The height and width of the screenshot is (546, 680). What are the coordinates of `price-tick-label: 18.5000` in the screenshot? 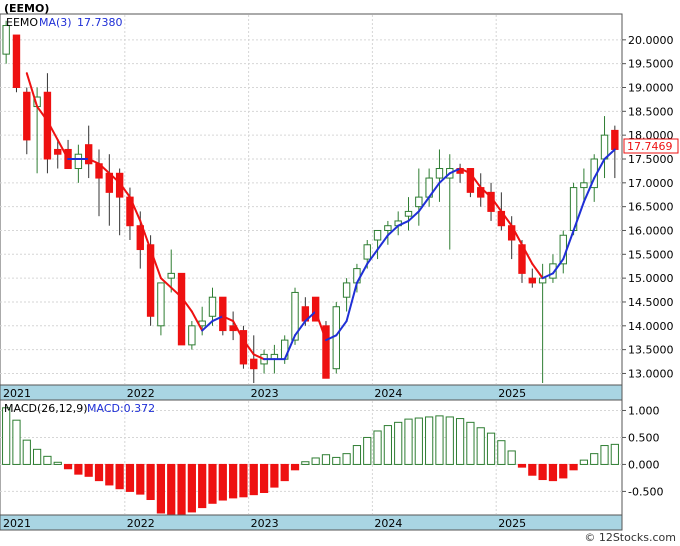 It's located at (651, 111).